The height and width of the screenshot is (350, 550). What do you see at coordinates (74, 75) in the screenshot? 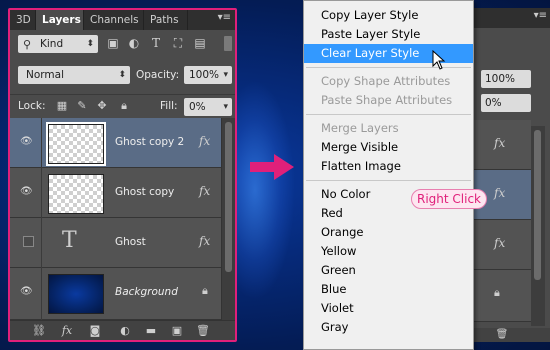
I see `blend-mode-select: Normal ⬍` at bounding box center [74, 75].